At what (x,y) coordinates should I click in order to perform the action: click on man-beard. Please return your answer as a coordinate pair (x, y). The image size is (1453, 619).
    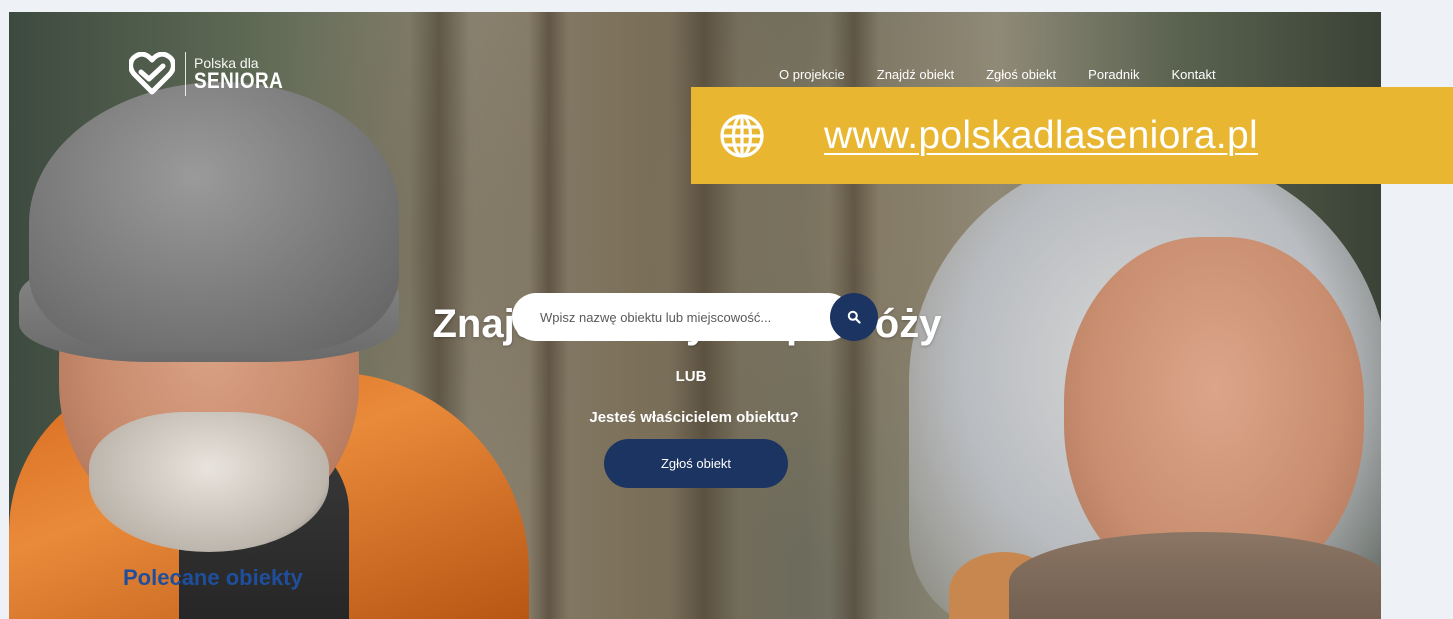
    Looking at the image, I should click on (209, 482).